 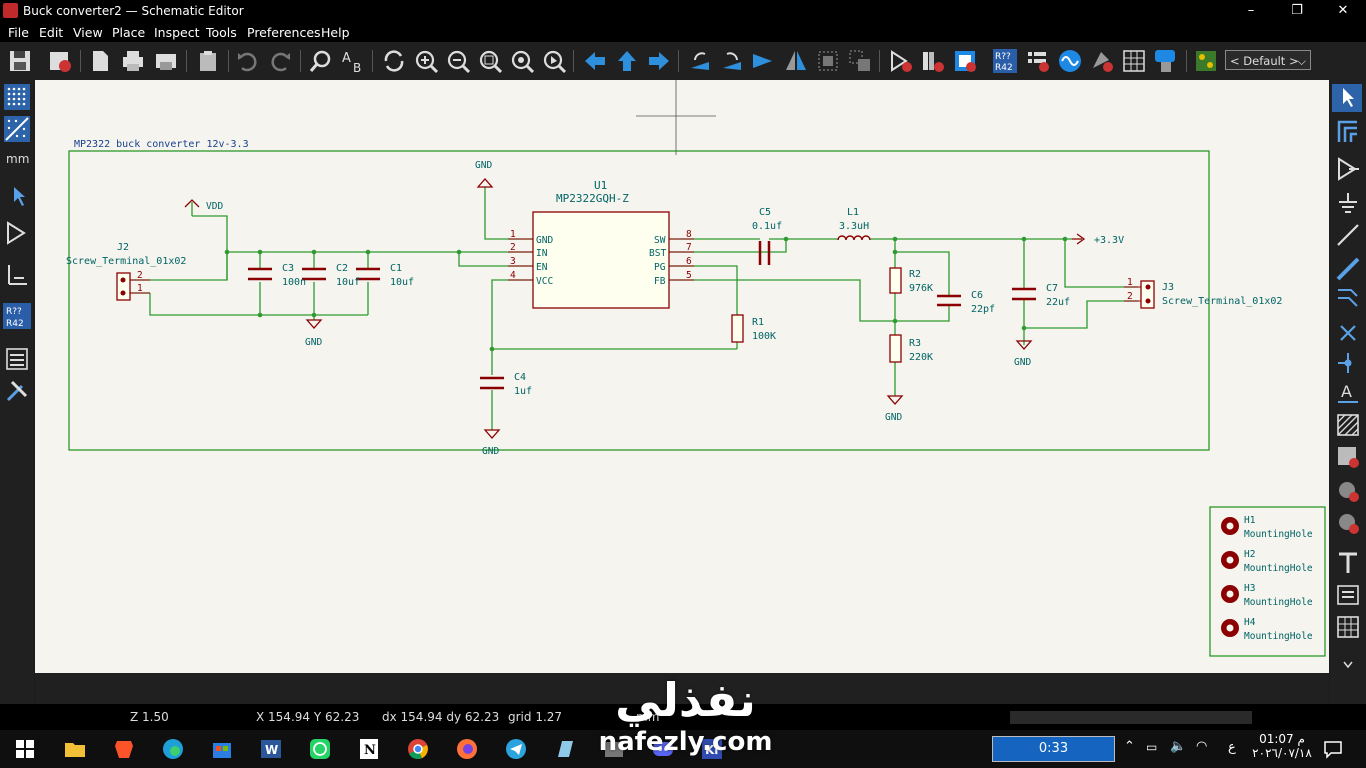 I want to click on grid-overrides-icon, so click(x=17, y=129).